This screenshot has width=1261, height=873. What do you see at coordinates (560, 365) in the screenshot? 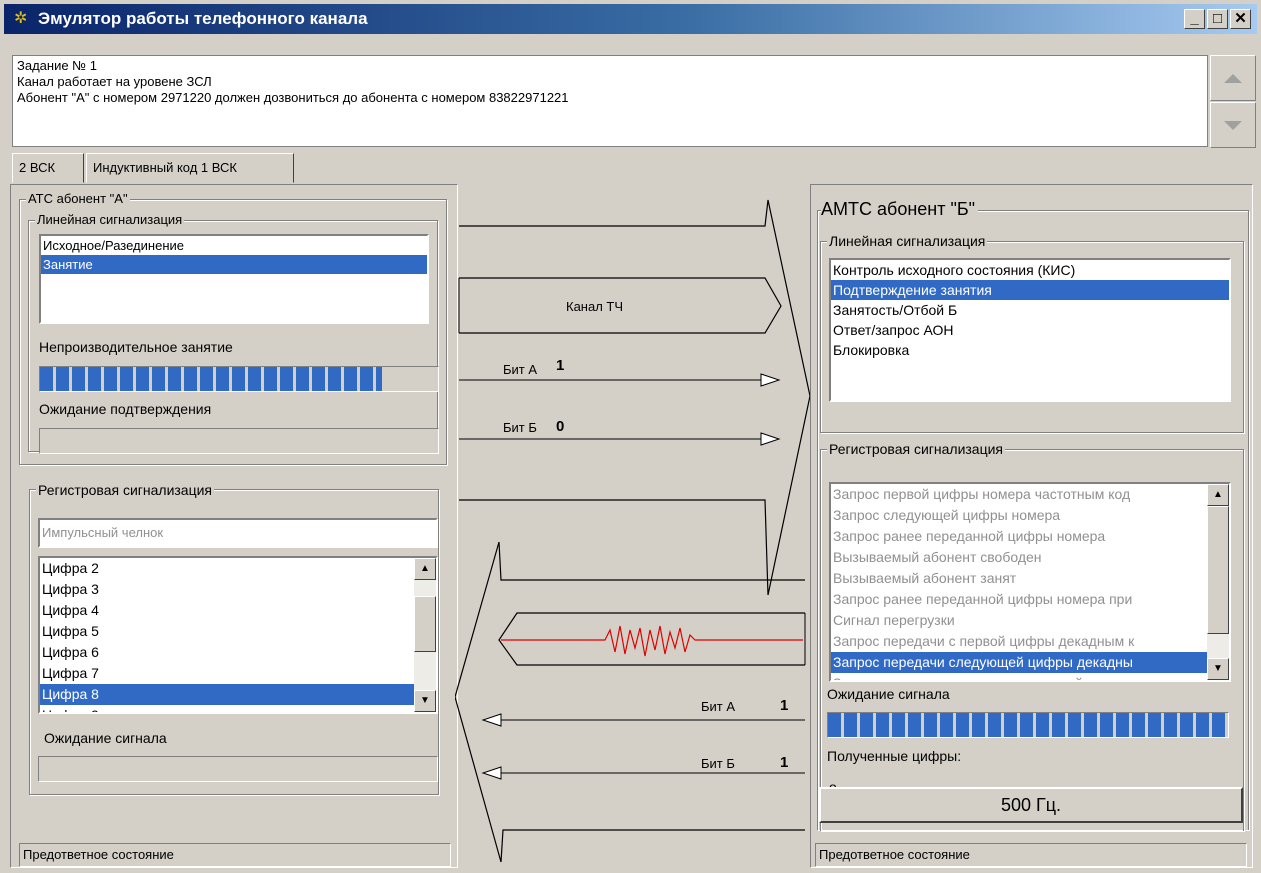
I see `forward-bit-a-value: 1` at bounding box center [560, 365].